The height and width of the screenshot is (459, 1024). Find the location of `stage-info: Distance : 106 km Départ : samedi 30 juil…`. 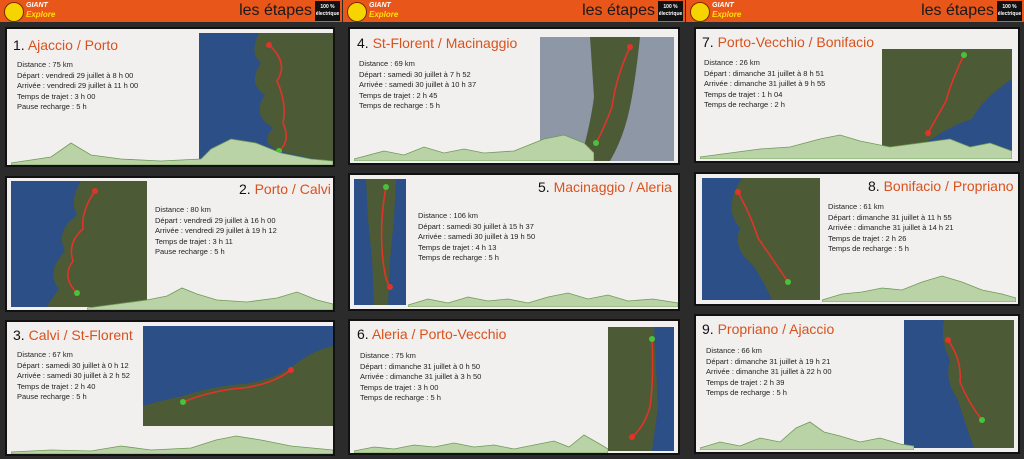

stage-info: Distance : 106 km Départ : samedi 30 juil… is located at coordinates (477, 236).